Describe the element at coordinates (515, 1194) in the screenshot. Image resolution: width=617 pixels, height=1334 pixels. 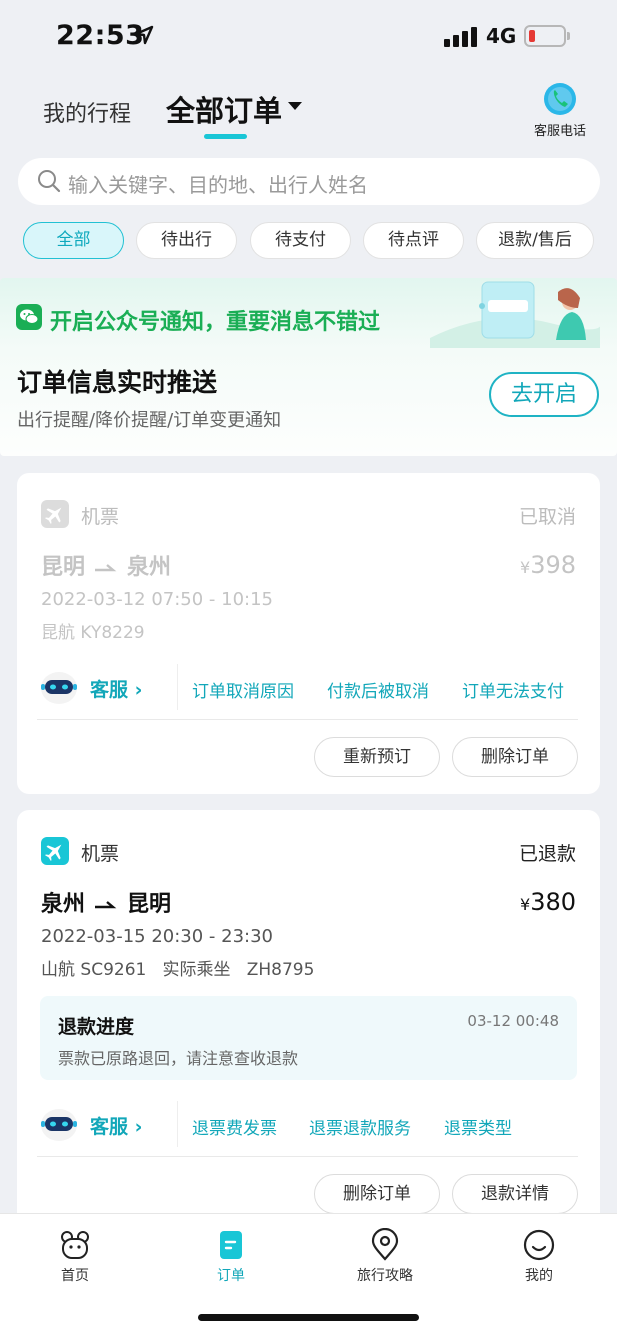
I see `refund-details-button: 退款详情` at that location.